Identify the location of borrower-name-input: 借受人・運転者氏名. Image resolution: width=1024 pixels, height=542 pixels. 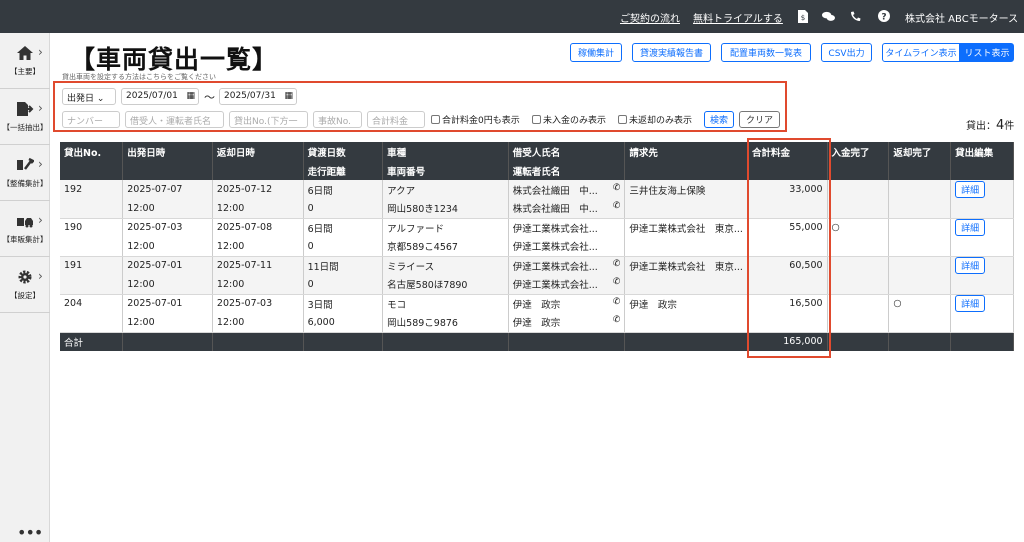
(174, 119).